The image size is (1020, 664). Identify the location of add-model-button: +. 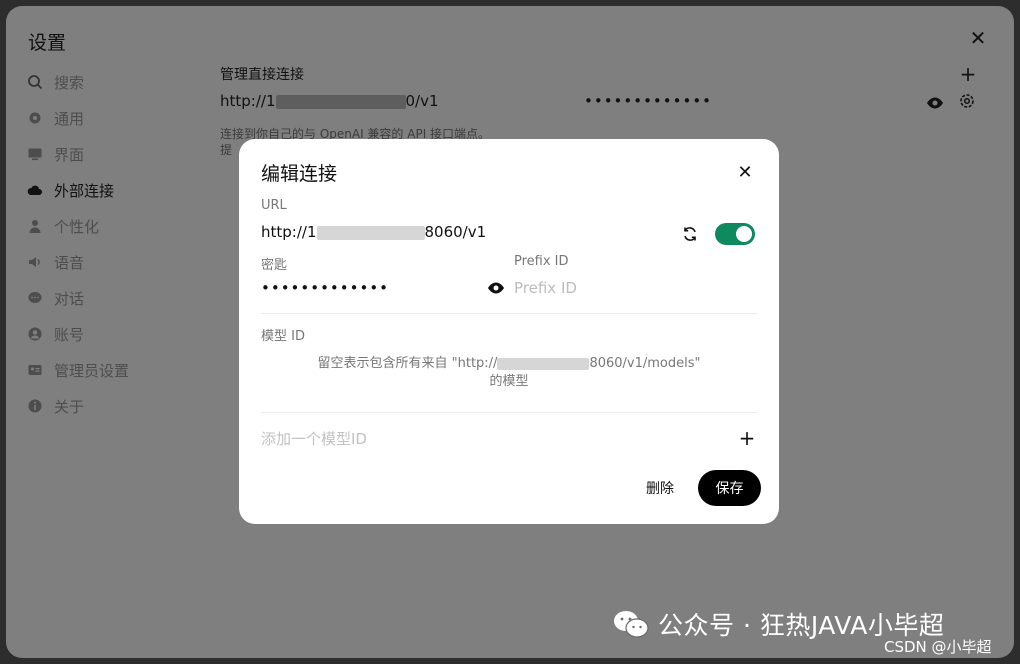
(747, 438).